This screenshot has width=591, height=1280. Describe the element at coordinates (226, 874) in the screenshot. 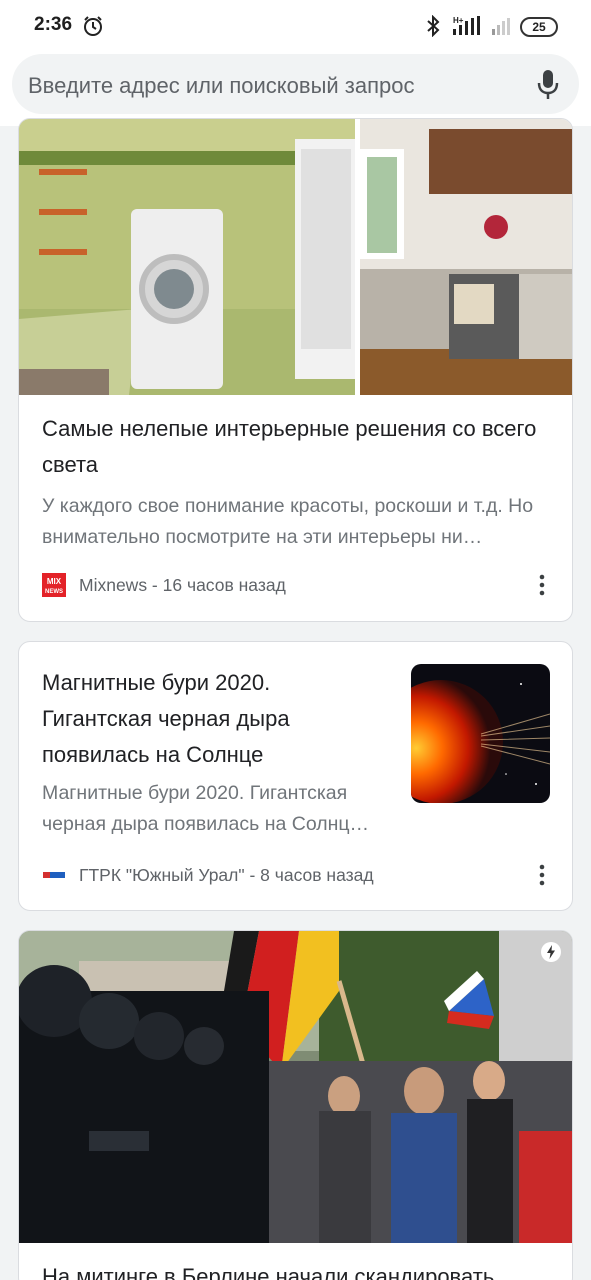

I see `source-name: ГТРК "Южный Урал" - 8 часов назад` at that location.